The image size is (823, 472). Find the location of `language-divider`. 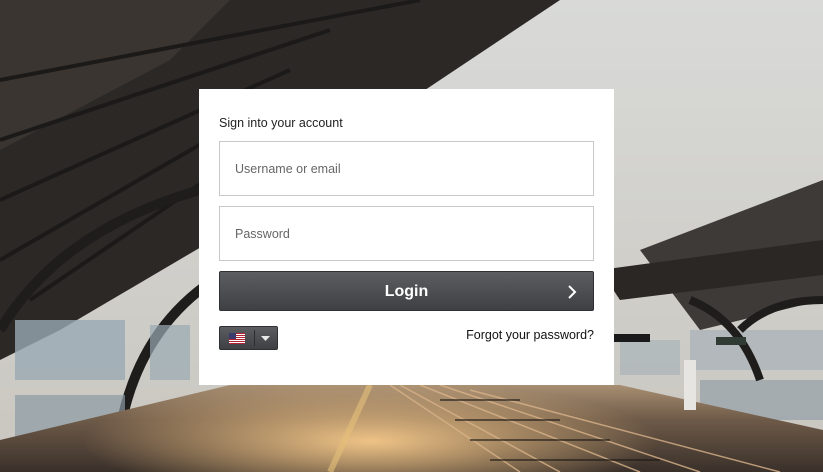

language-divider is located at coordinates (254, 338).